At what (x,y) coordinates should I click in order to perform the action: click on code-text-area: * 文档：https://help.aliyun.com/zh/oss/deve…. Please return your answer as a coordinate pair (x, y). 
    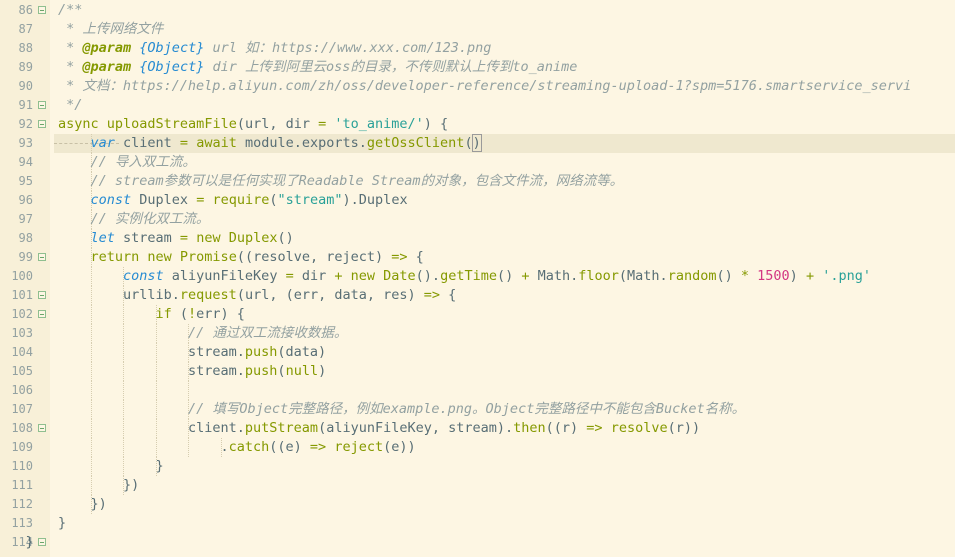
    Looking at the image, I should click on (504, 86).